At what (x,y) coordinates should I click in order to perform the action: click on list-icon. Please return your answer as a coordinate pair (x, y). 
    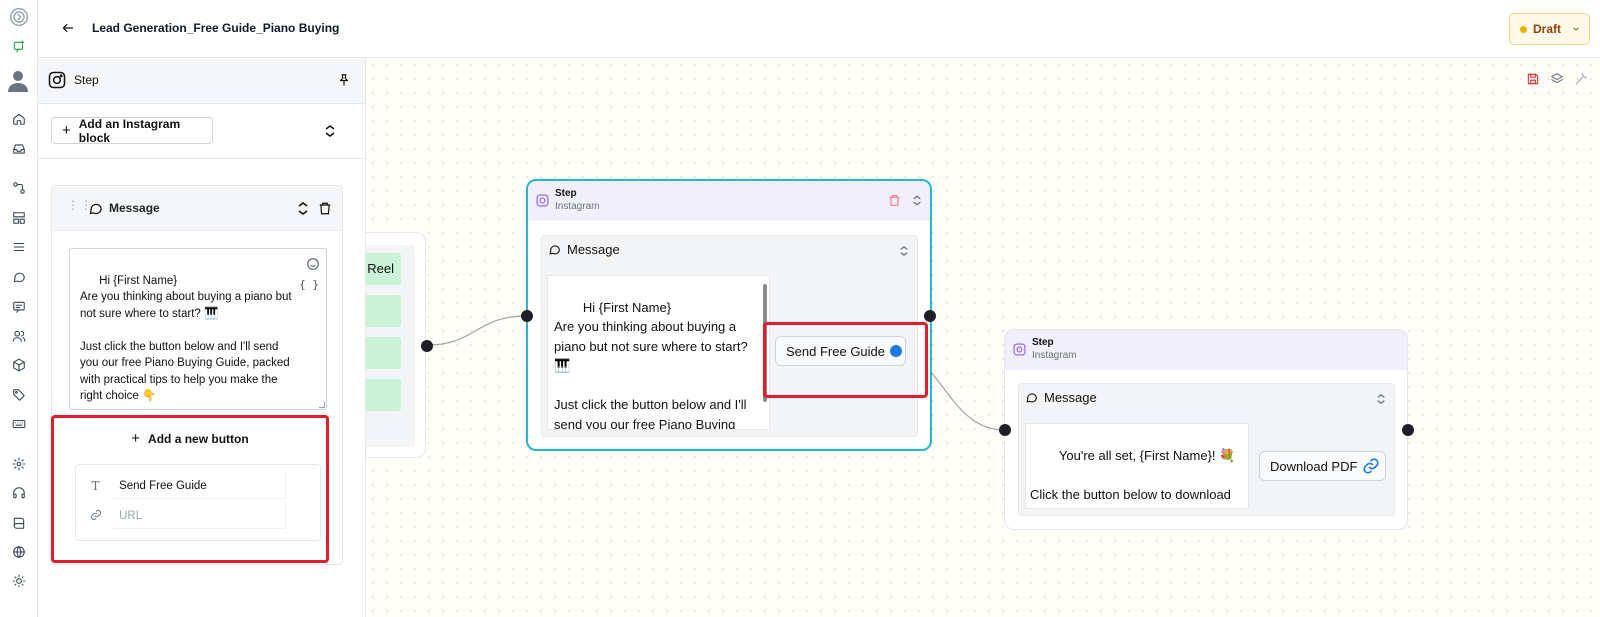
    Looking at the image, I should click on (19, 247).